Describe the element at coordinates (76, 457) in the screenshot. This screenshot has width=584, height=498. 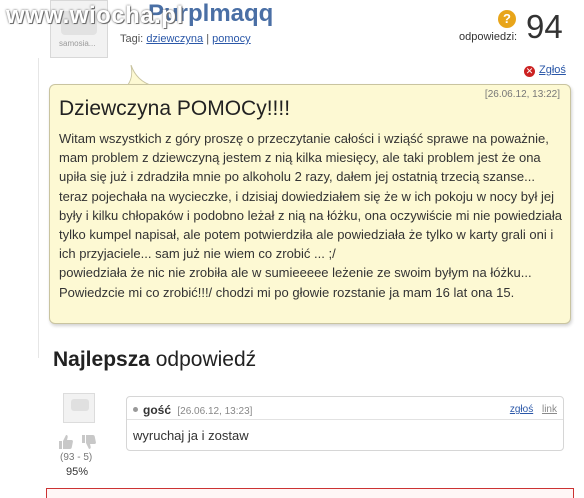
I see `vote-tally: (93 - 5)` at that location.